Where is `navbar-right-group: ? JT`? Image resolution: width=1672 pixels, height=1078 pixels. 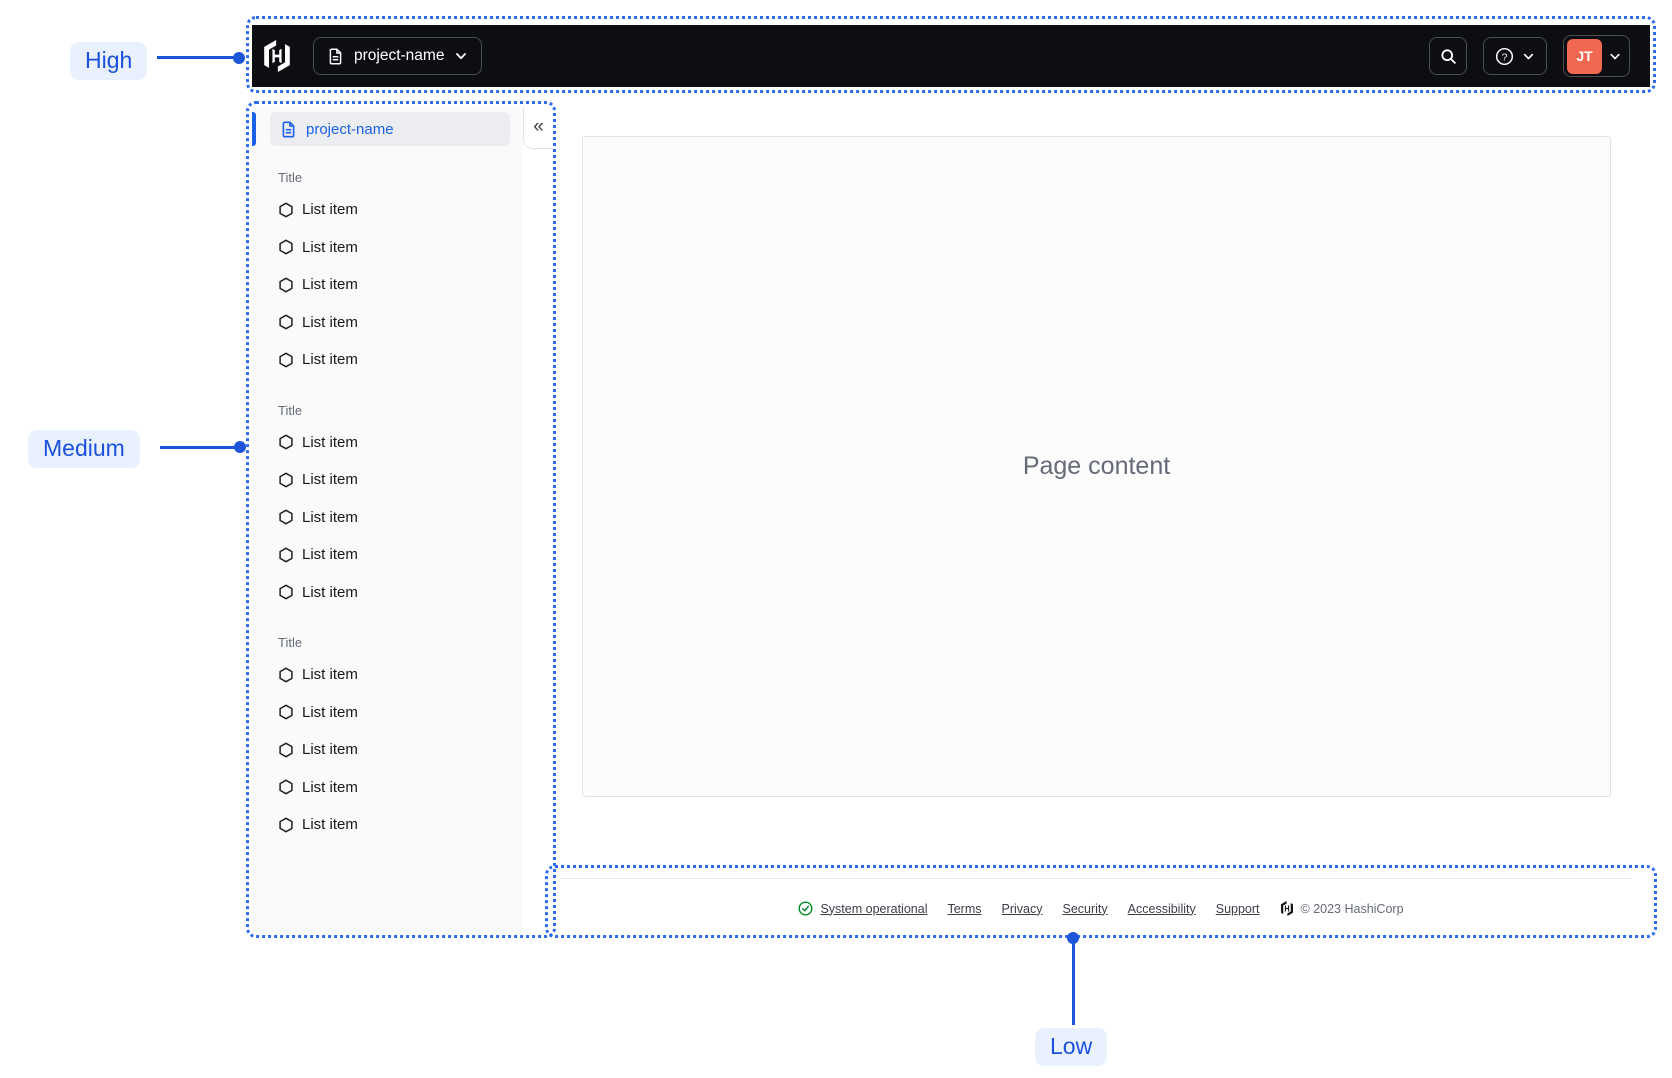 navbar-right-group: ? JT is located at coordinates (1529, 56).